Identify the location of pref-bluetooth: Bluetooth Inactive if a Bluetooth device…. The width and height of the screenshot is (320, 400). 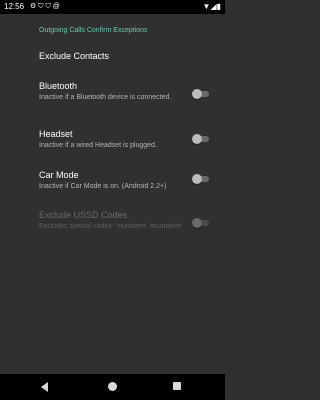
(114, 91).